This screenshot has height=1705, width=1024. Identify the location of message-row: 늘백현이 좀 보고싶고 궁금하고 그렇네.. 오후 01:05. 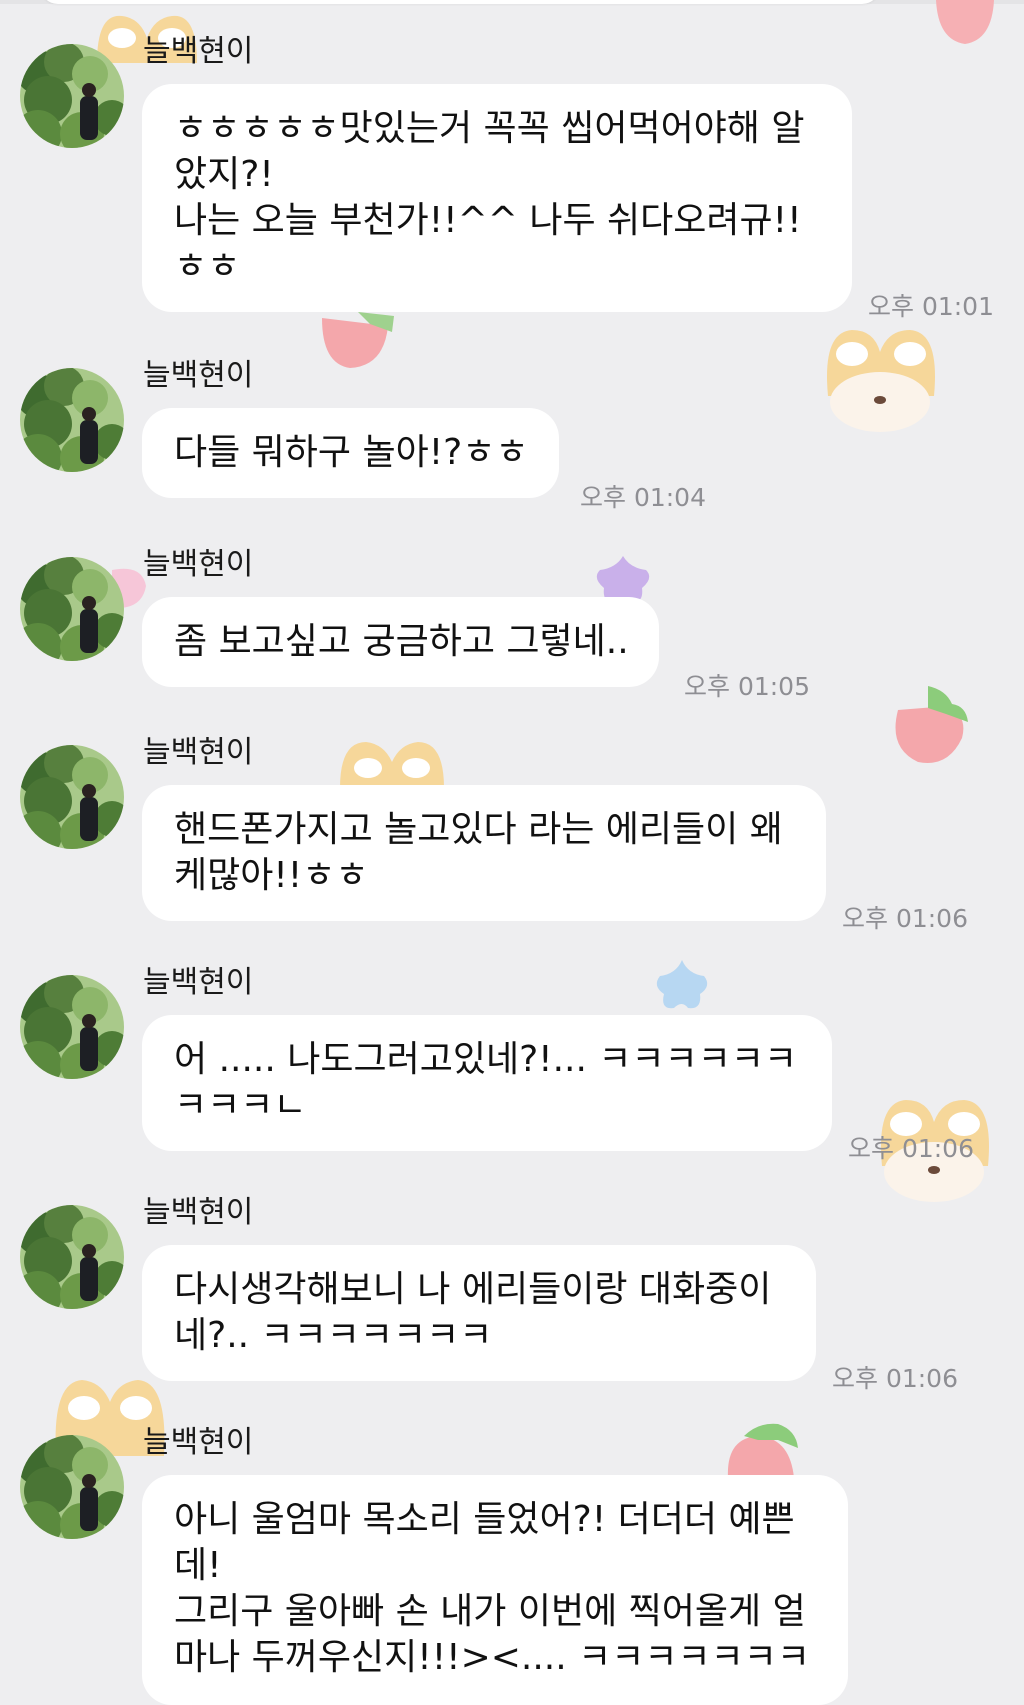
(512, 623).